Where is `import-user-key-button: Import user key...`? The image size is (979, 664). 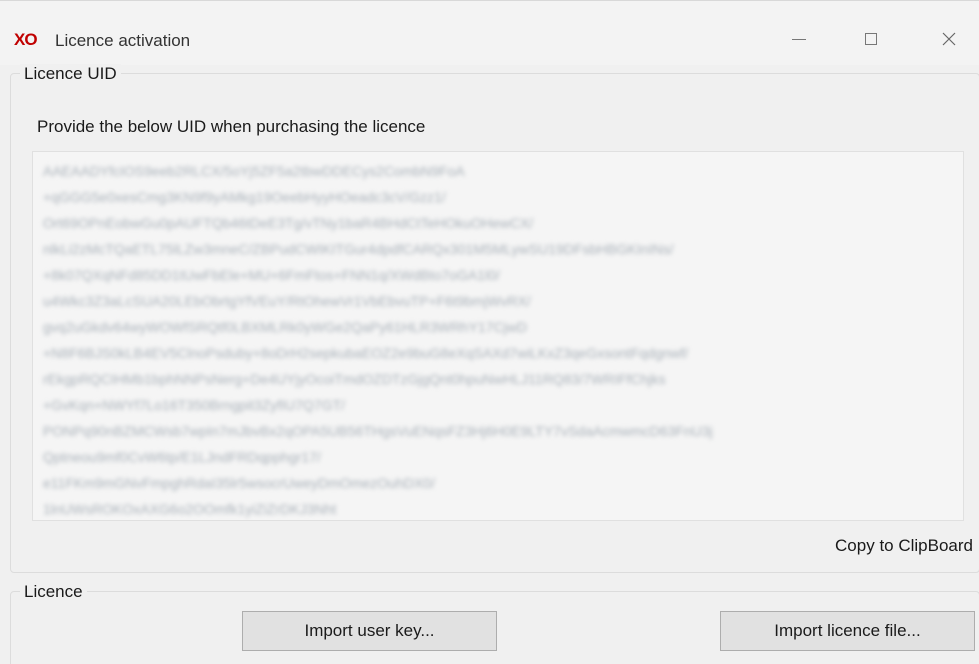
import-user-key-button: Import user key... is located at coordinates (369, 631).